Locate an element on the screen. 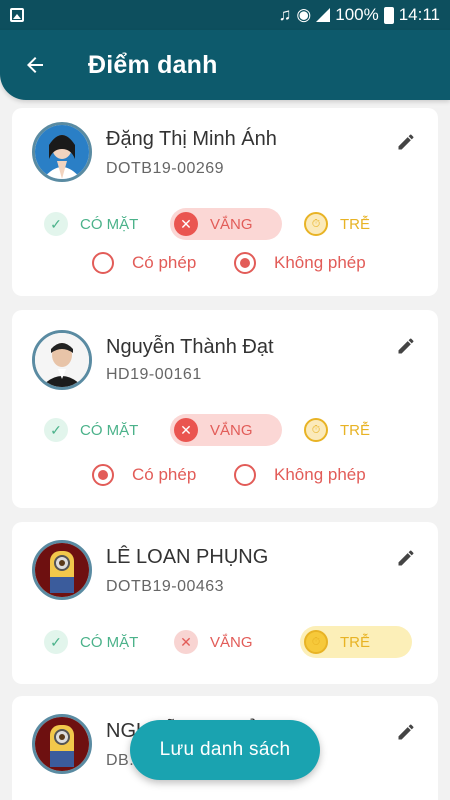 This screenshot has height=800, width=450. arrow-left-icon is located at coordinates (35, 65).